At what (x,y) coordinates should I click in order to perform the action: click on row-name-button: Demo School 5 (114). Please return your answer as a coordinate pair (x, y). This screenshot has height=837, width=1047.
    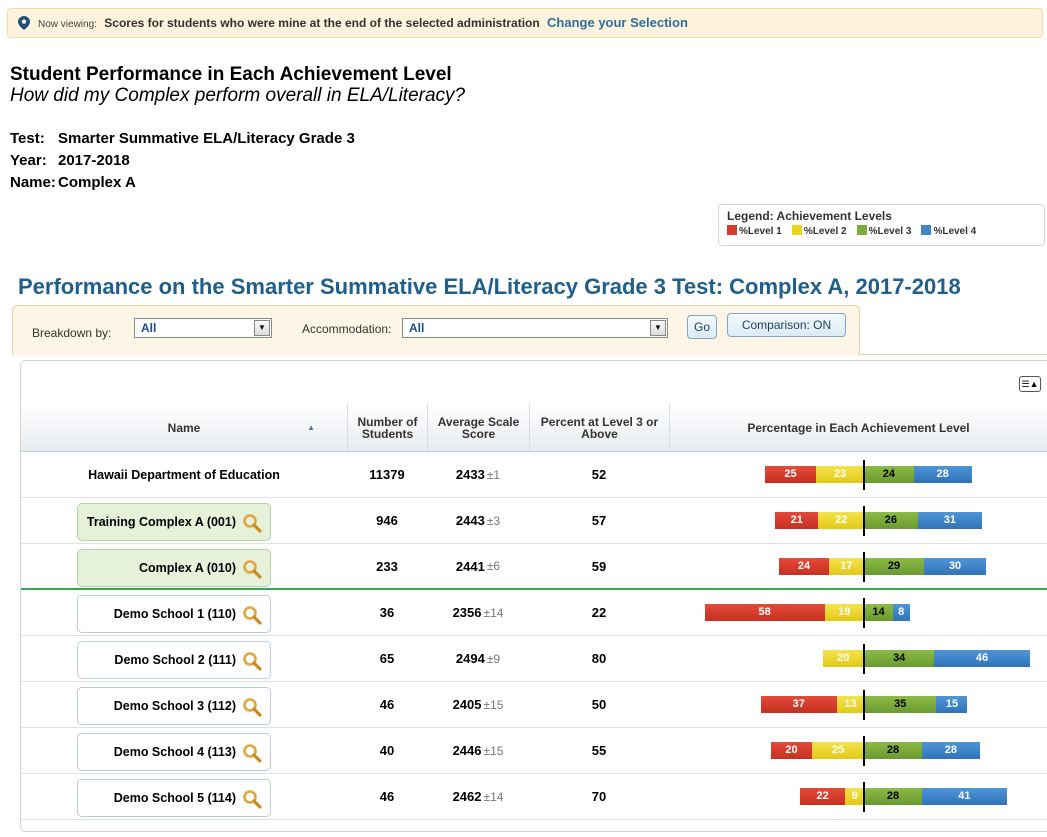
    Looking at the image, I should click on (174, 798).